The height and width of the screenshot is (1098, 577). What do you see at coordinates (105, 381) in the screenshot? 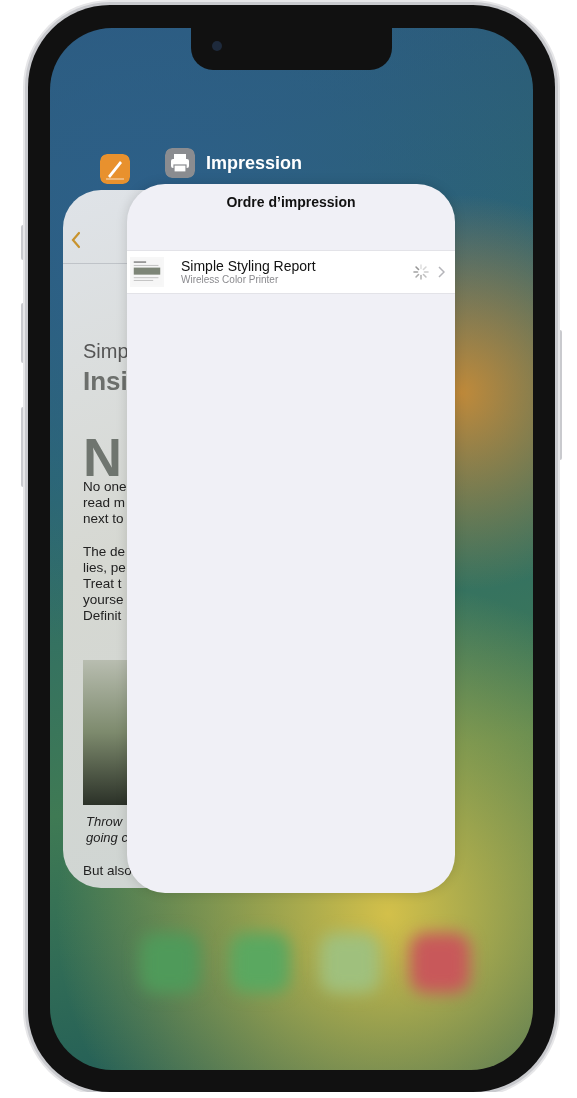
I see `article-heading: Insi` at bounding box center [105, 381].